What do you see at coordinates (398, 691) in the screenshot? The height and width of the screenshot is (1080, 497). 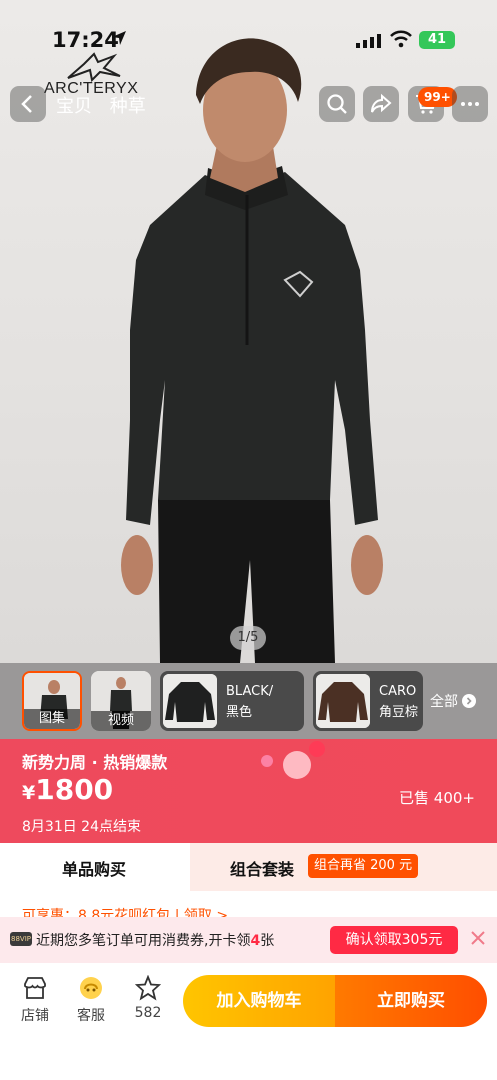 I see `variant-caro-name: CARO` at bounding box center [398, 691].